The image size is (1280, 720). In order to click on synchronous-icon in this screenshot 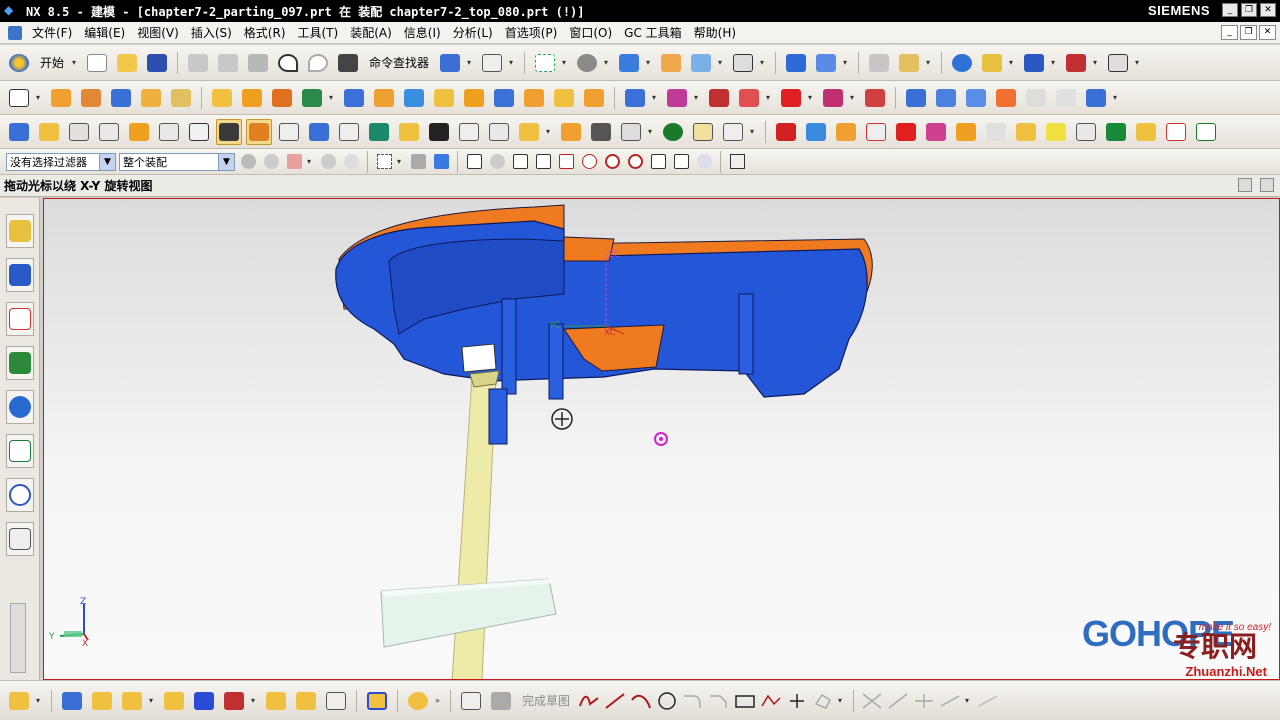, I will do `click(833, 98)`.